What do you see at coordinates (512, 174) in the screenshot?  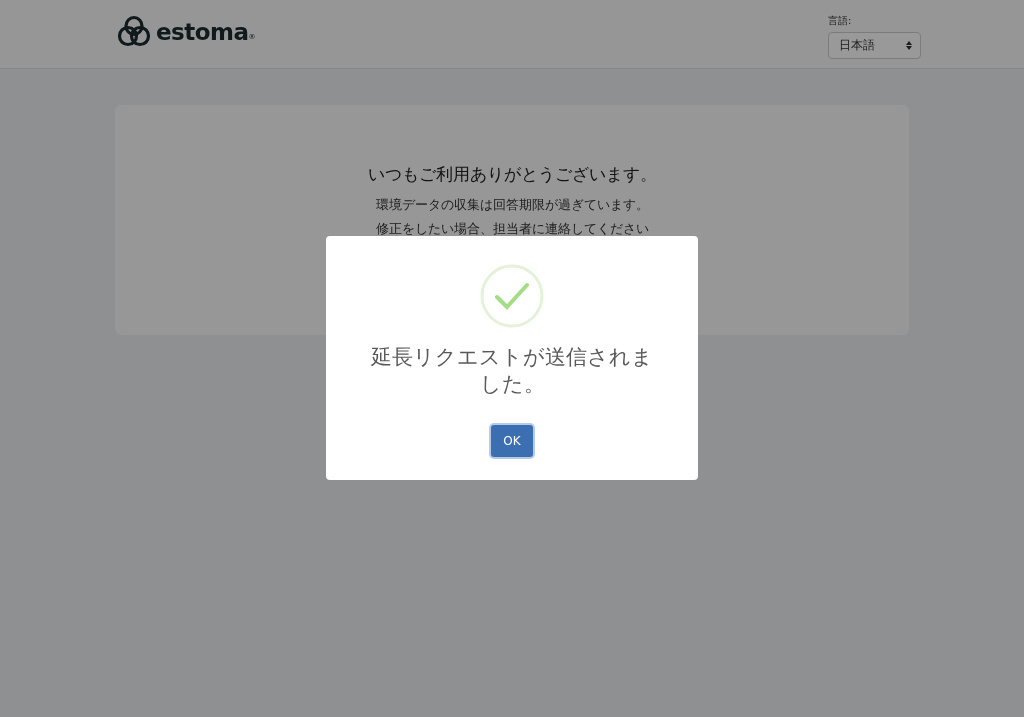 I see `card-heading: いつもご利用ありがとうございます。` at bounding box center [512, 174].